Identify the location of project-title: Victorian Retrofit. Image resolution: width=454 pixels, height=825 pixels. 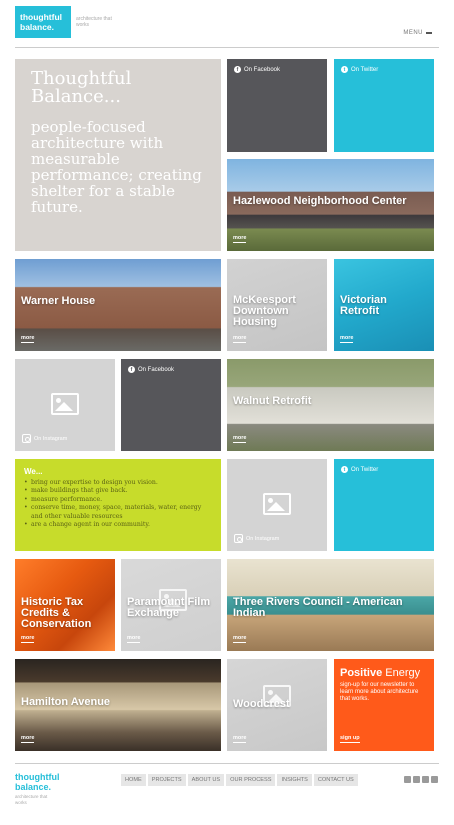
(363, 305).